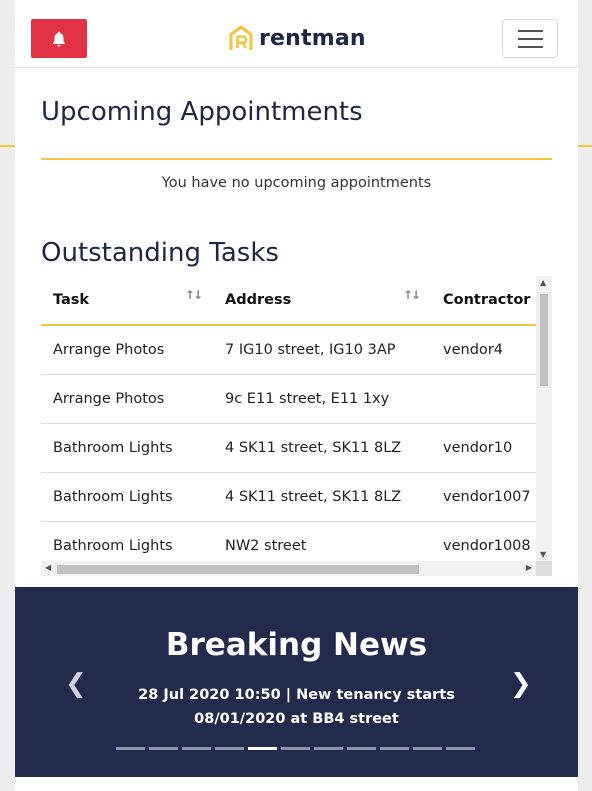  Describe the element at coordinates (71, 300) in the screenshot. I see `column-header-label: Task` at that location.